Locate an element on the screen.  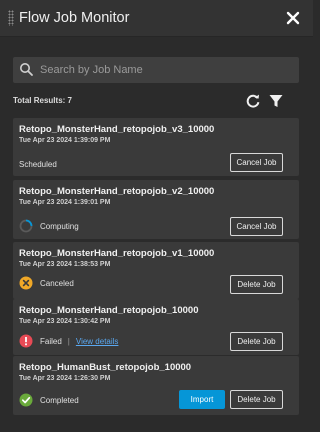
status-label: Completed is located at coordinates (59, 400).